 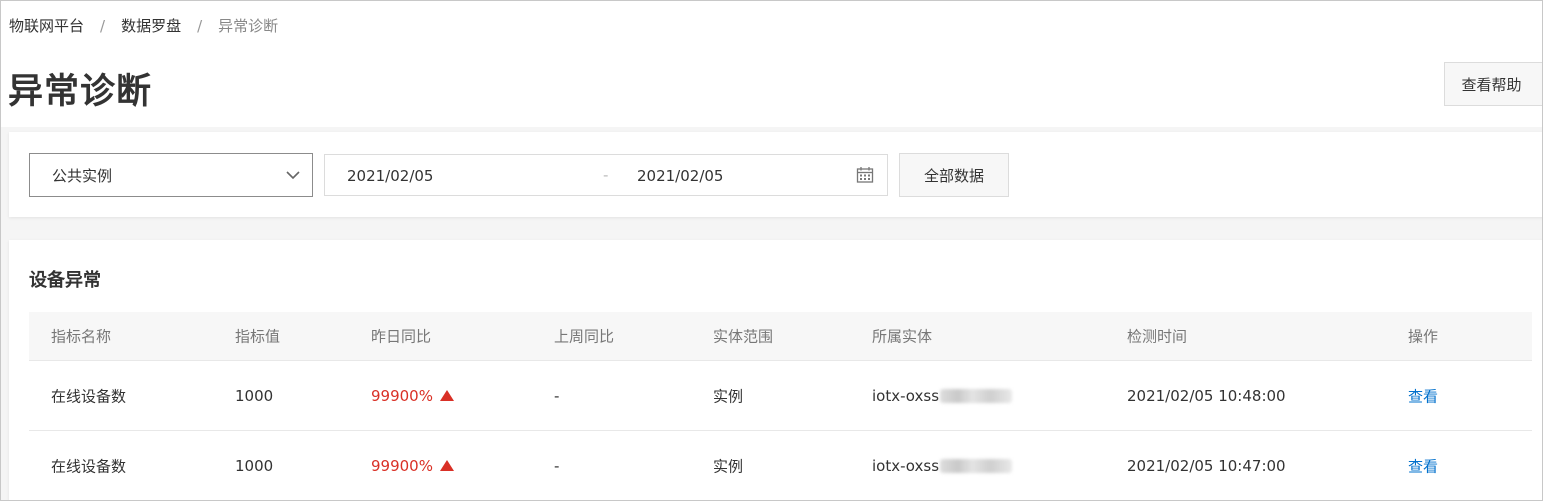 What do you see at coordinates (293, 175) in the screenshot?
I see `chevron-down-icon` at bounding box center [293, 175].